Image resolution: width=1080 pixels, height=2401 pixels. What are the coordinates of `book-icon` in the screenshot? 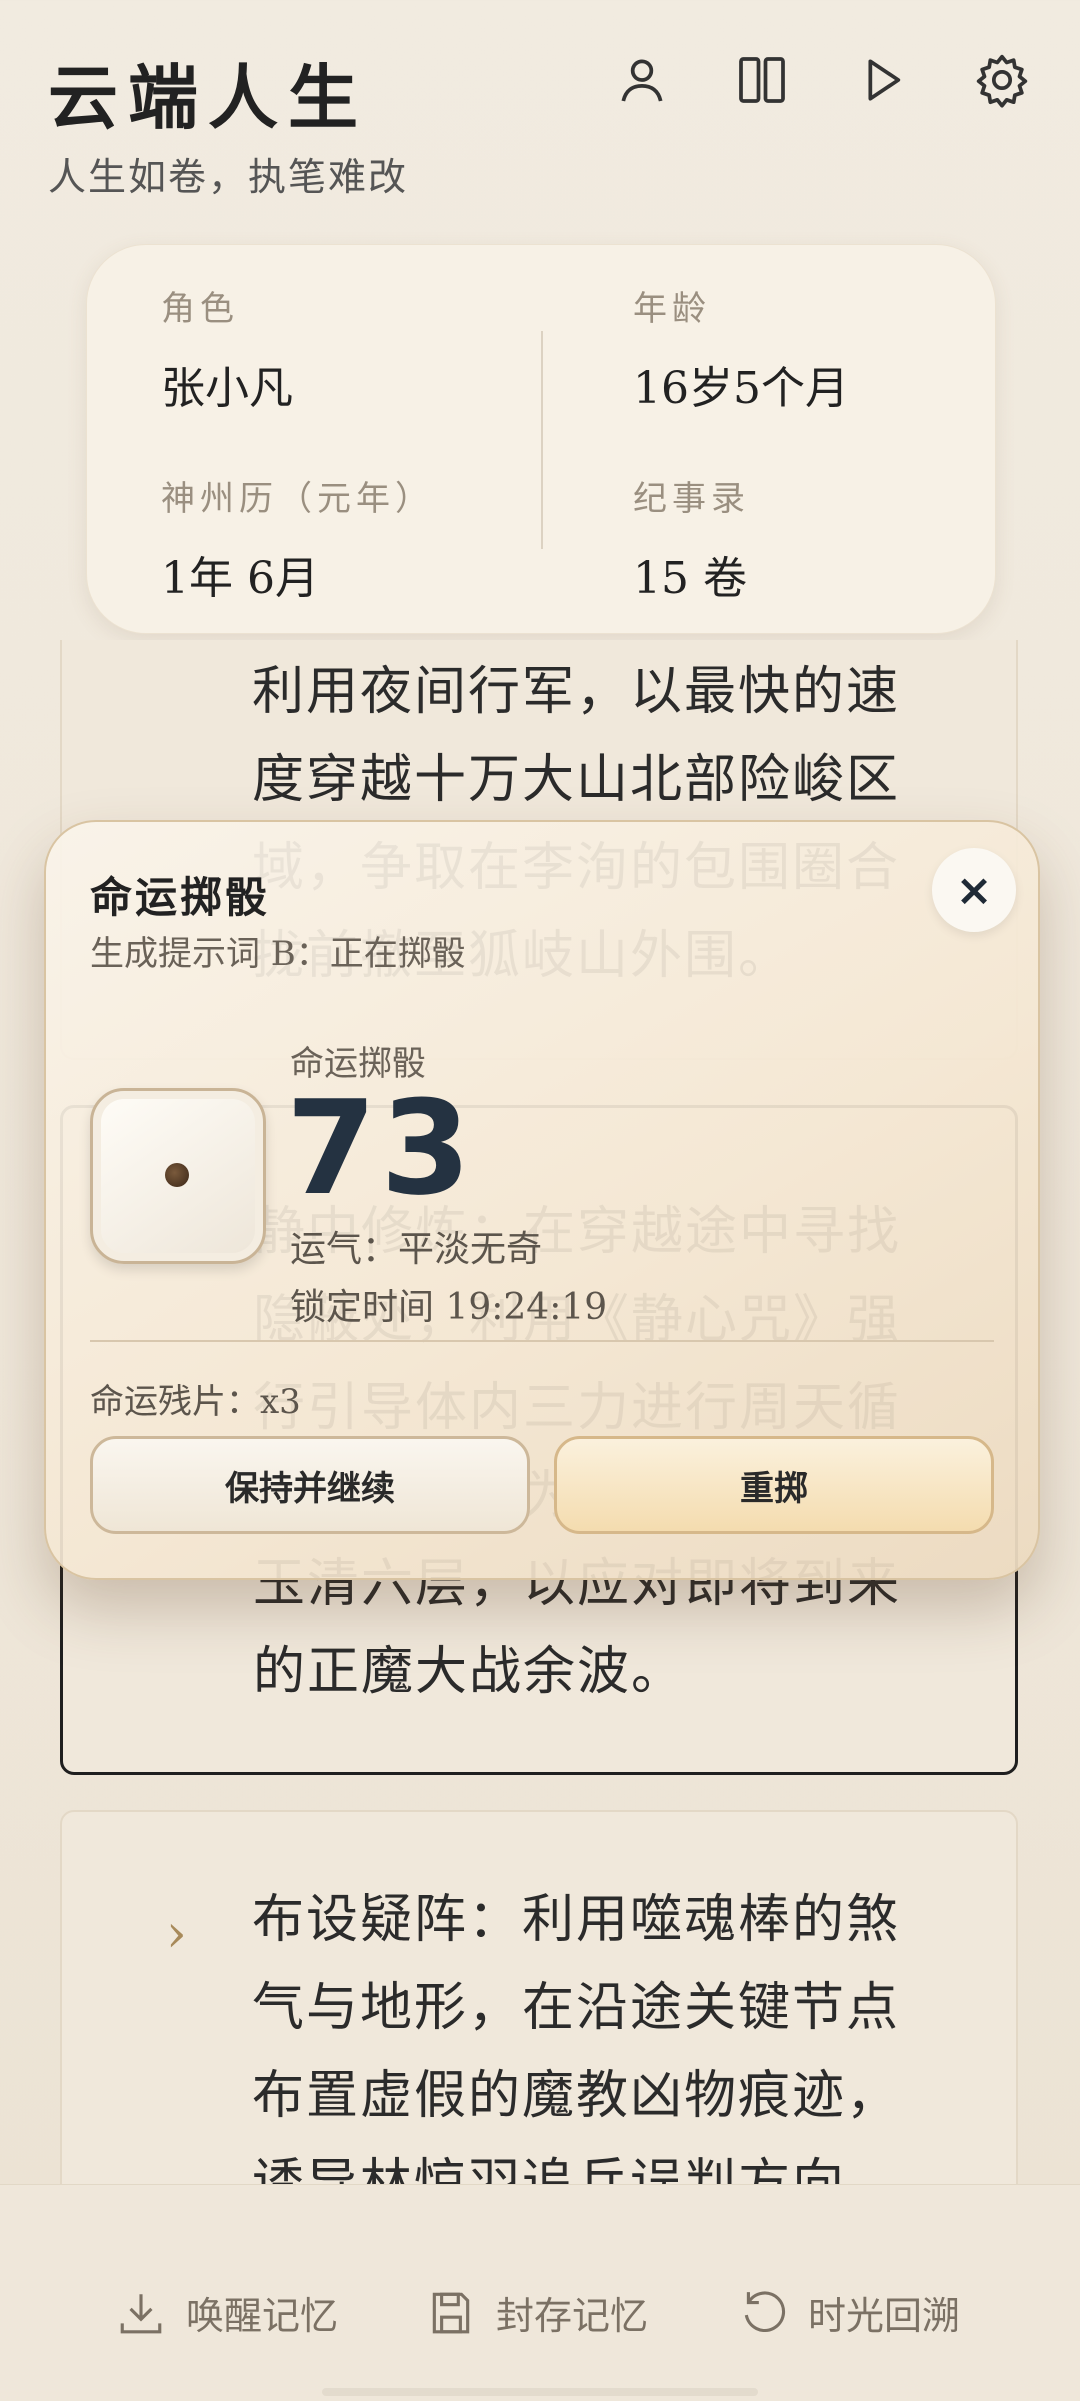 It's located at (762, 80).